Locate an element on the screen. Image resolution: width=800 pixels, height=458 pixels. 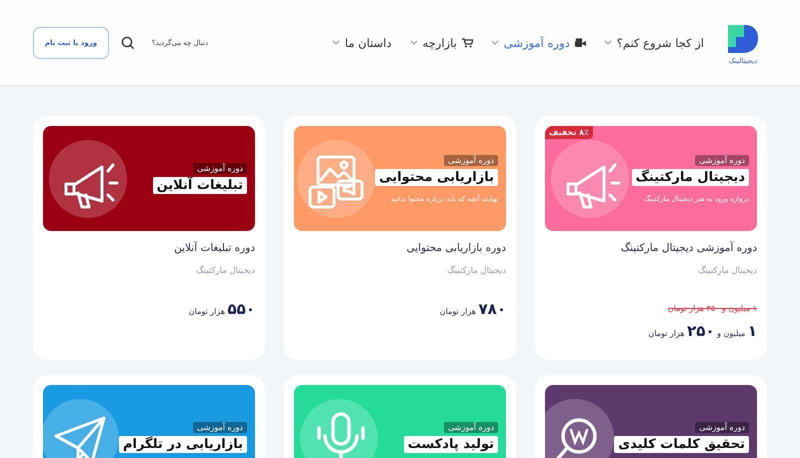
banner-headline: تبلیغات آنلاین is located at coordinates (199, 185).